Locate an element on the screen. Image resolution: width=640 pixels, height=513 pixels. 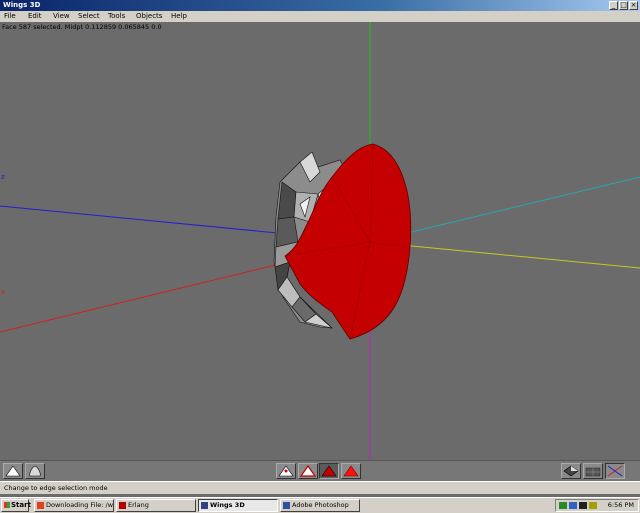
close-button: × is located at coordinates (633, 5).